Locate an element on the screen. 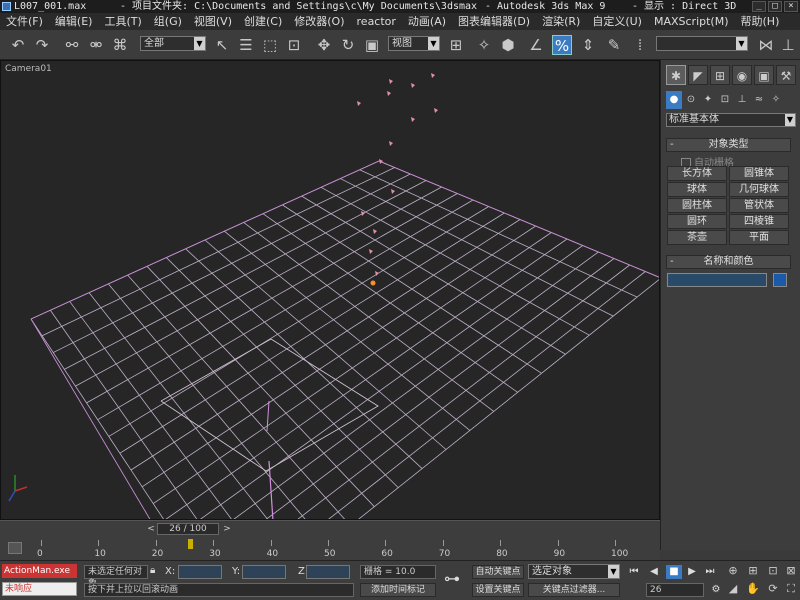 Image resolution: width=800 pixels, height=600 pixels. display-tab-icon: ▣ is located at coordinates (764, 75).